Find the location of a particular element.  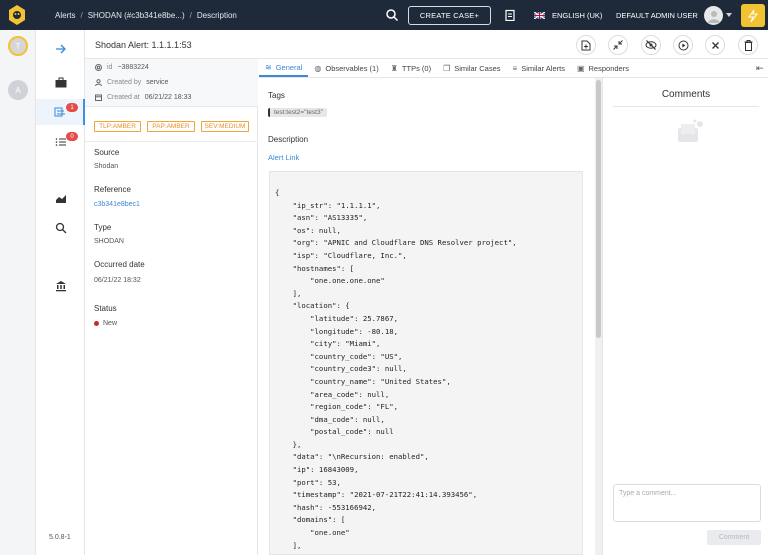

tasks-icon is located at coordinates (60, 142).